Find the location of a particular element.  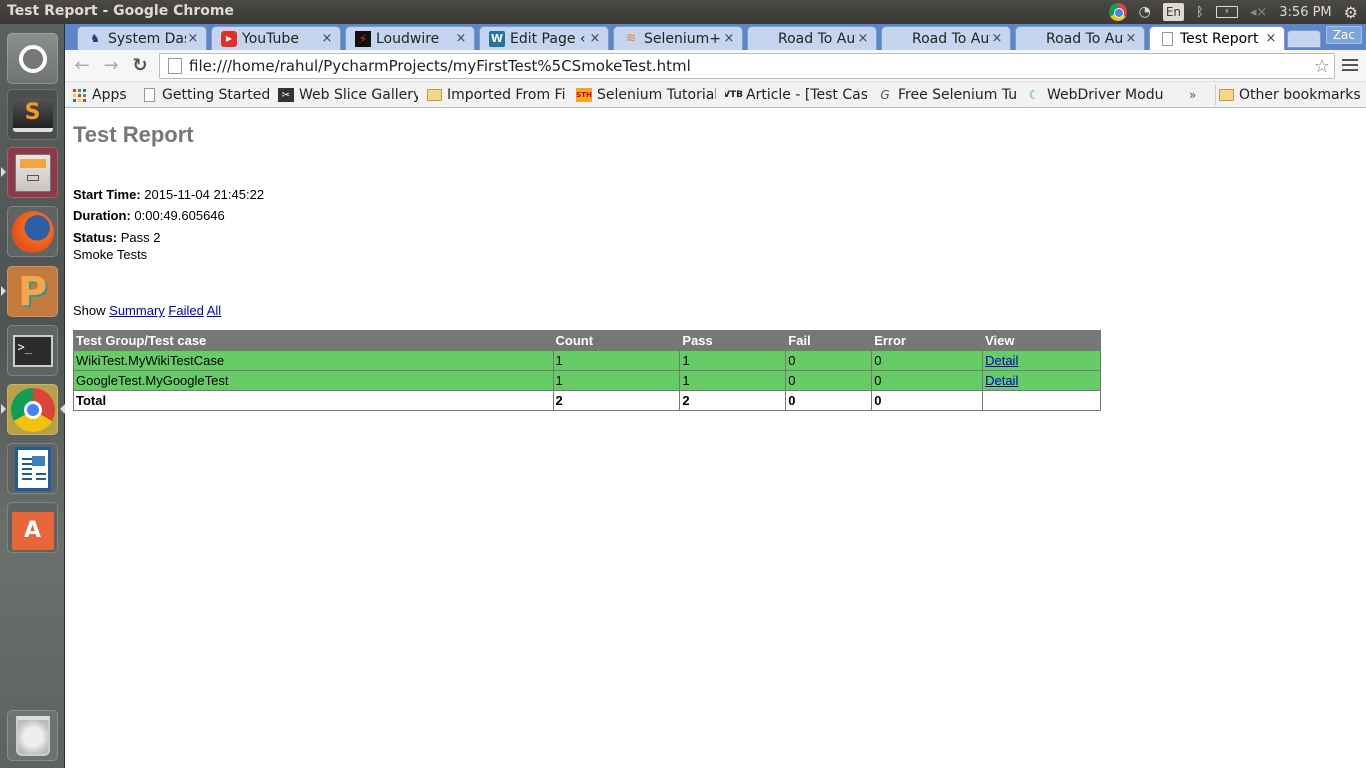

filter-summary-link: Summary is located at coordinates (137, 310).